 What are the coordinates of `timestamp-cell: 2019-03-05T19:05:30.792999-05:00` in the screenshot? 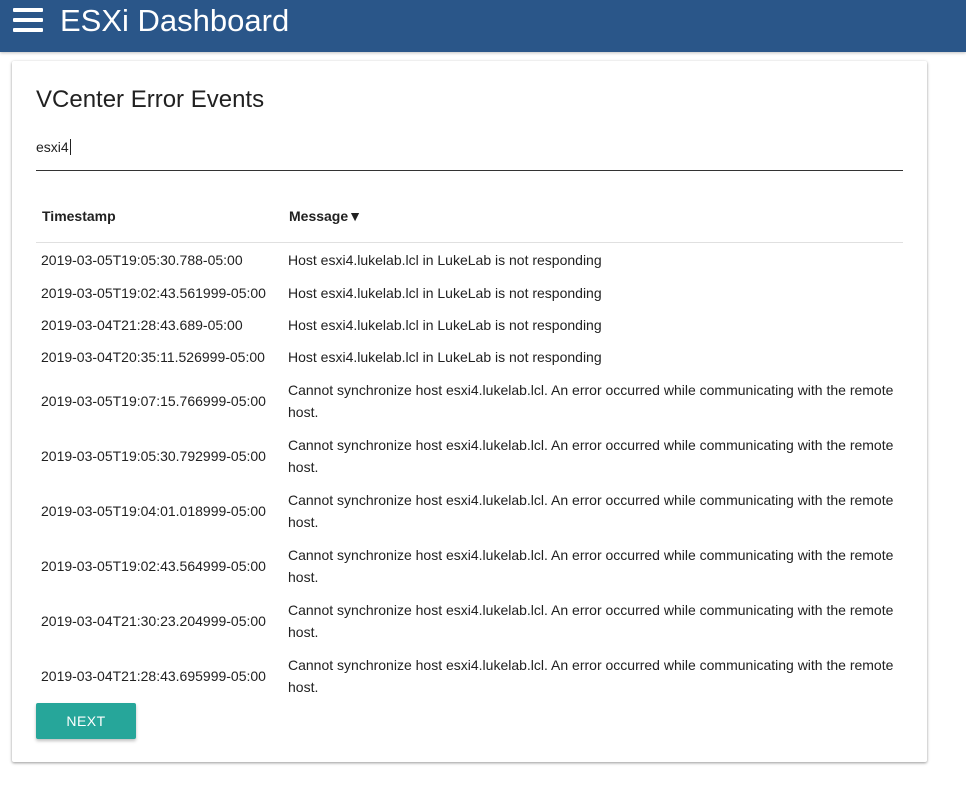 It's located at (153, 455).